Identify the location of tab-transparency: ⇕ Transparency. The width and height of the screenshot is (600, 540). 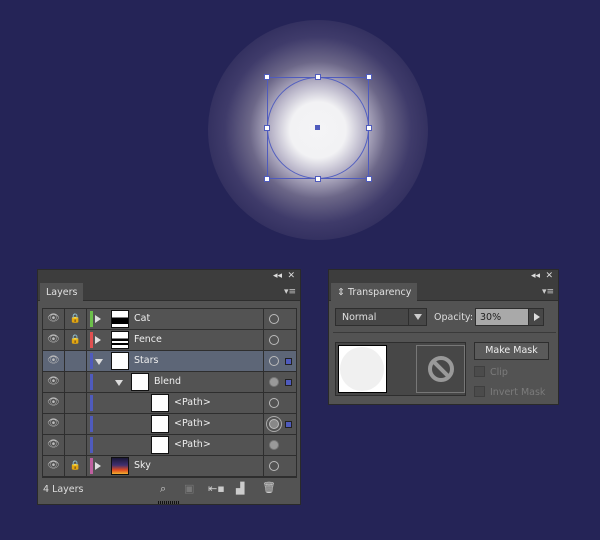
(374, 292).